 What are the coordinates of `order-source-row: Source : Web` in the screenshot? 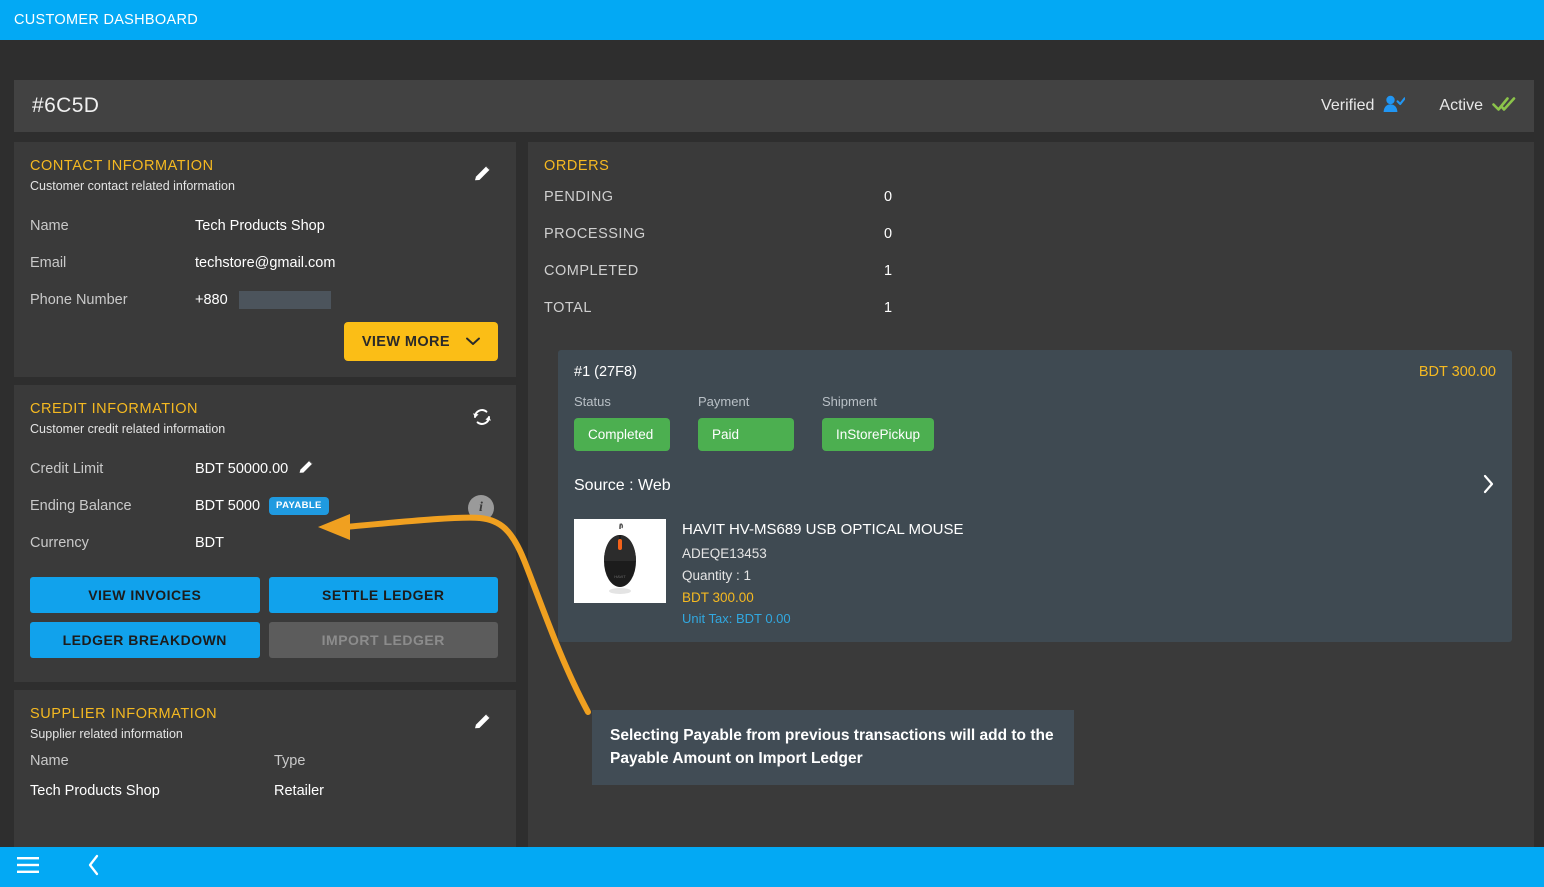 It's located at (1035, 486).